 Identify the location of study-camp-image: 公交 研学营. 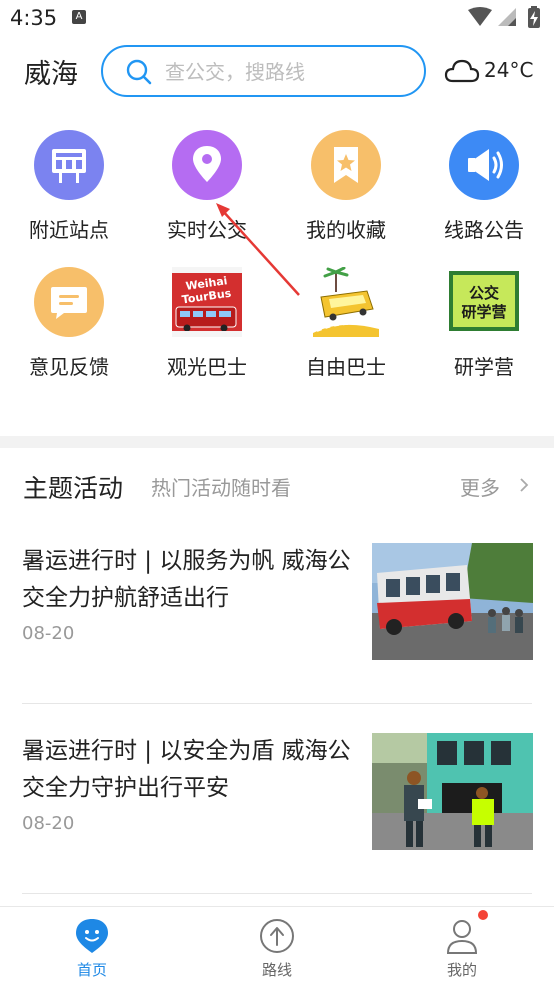
(484, 302).